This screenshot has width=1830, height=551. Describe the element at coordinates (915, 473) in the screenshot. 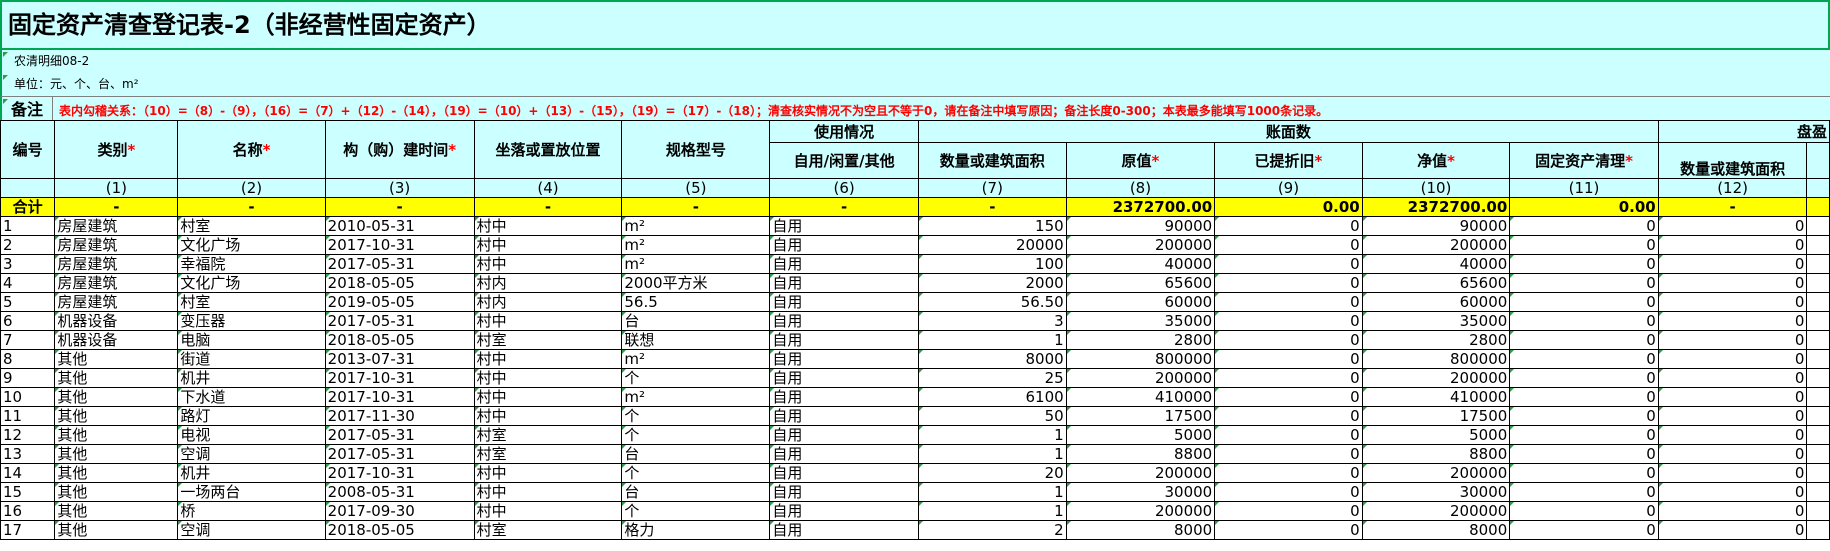

I see `table-row: 14 其他 机井 2017-10-31 村中个自用 20 200000 0 200000 0 0` at that location.